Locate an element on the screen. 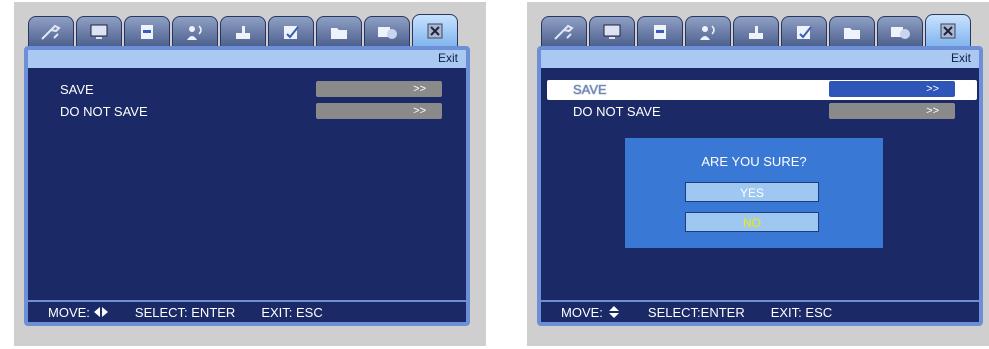  confirm-dialog: ARE YOU SURE? YES NO is located at coordinates (754, 193).